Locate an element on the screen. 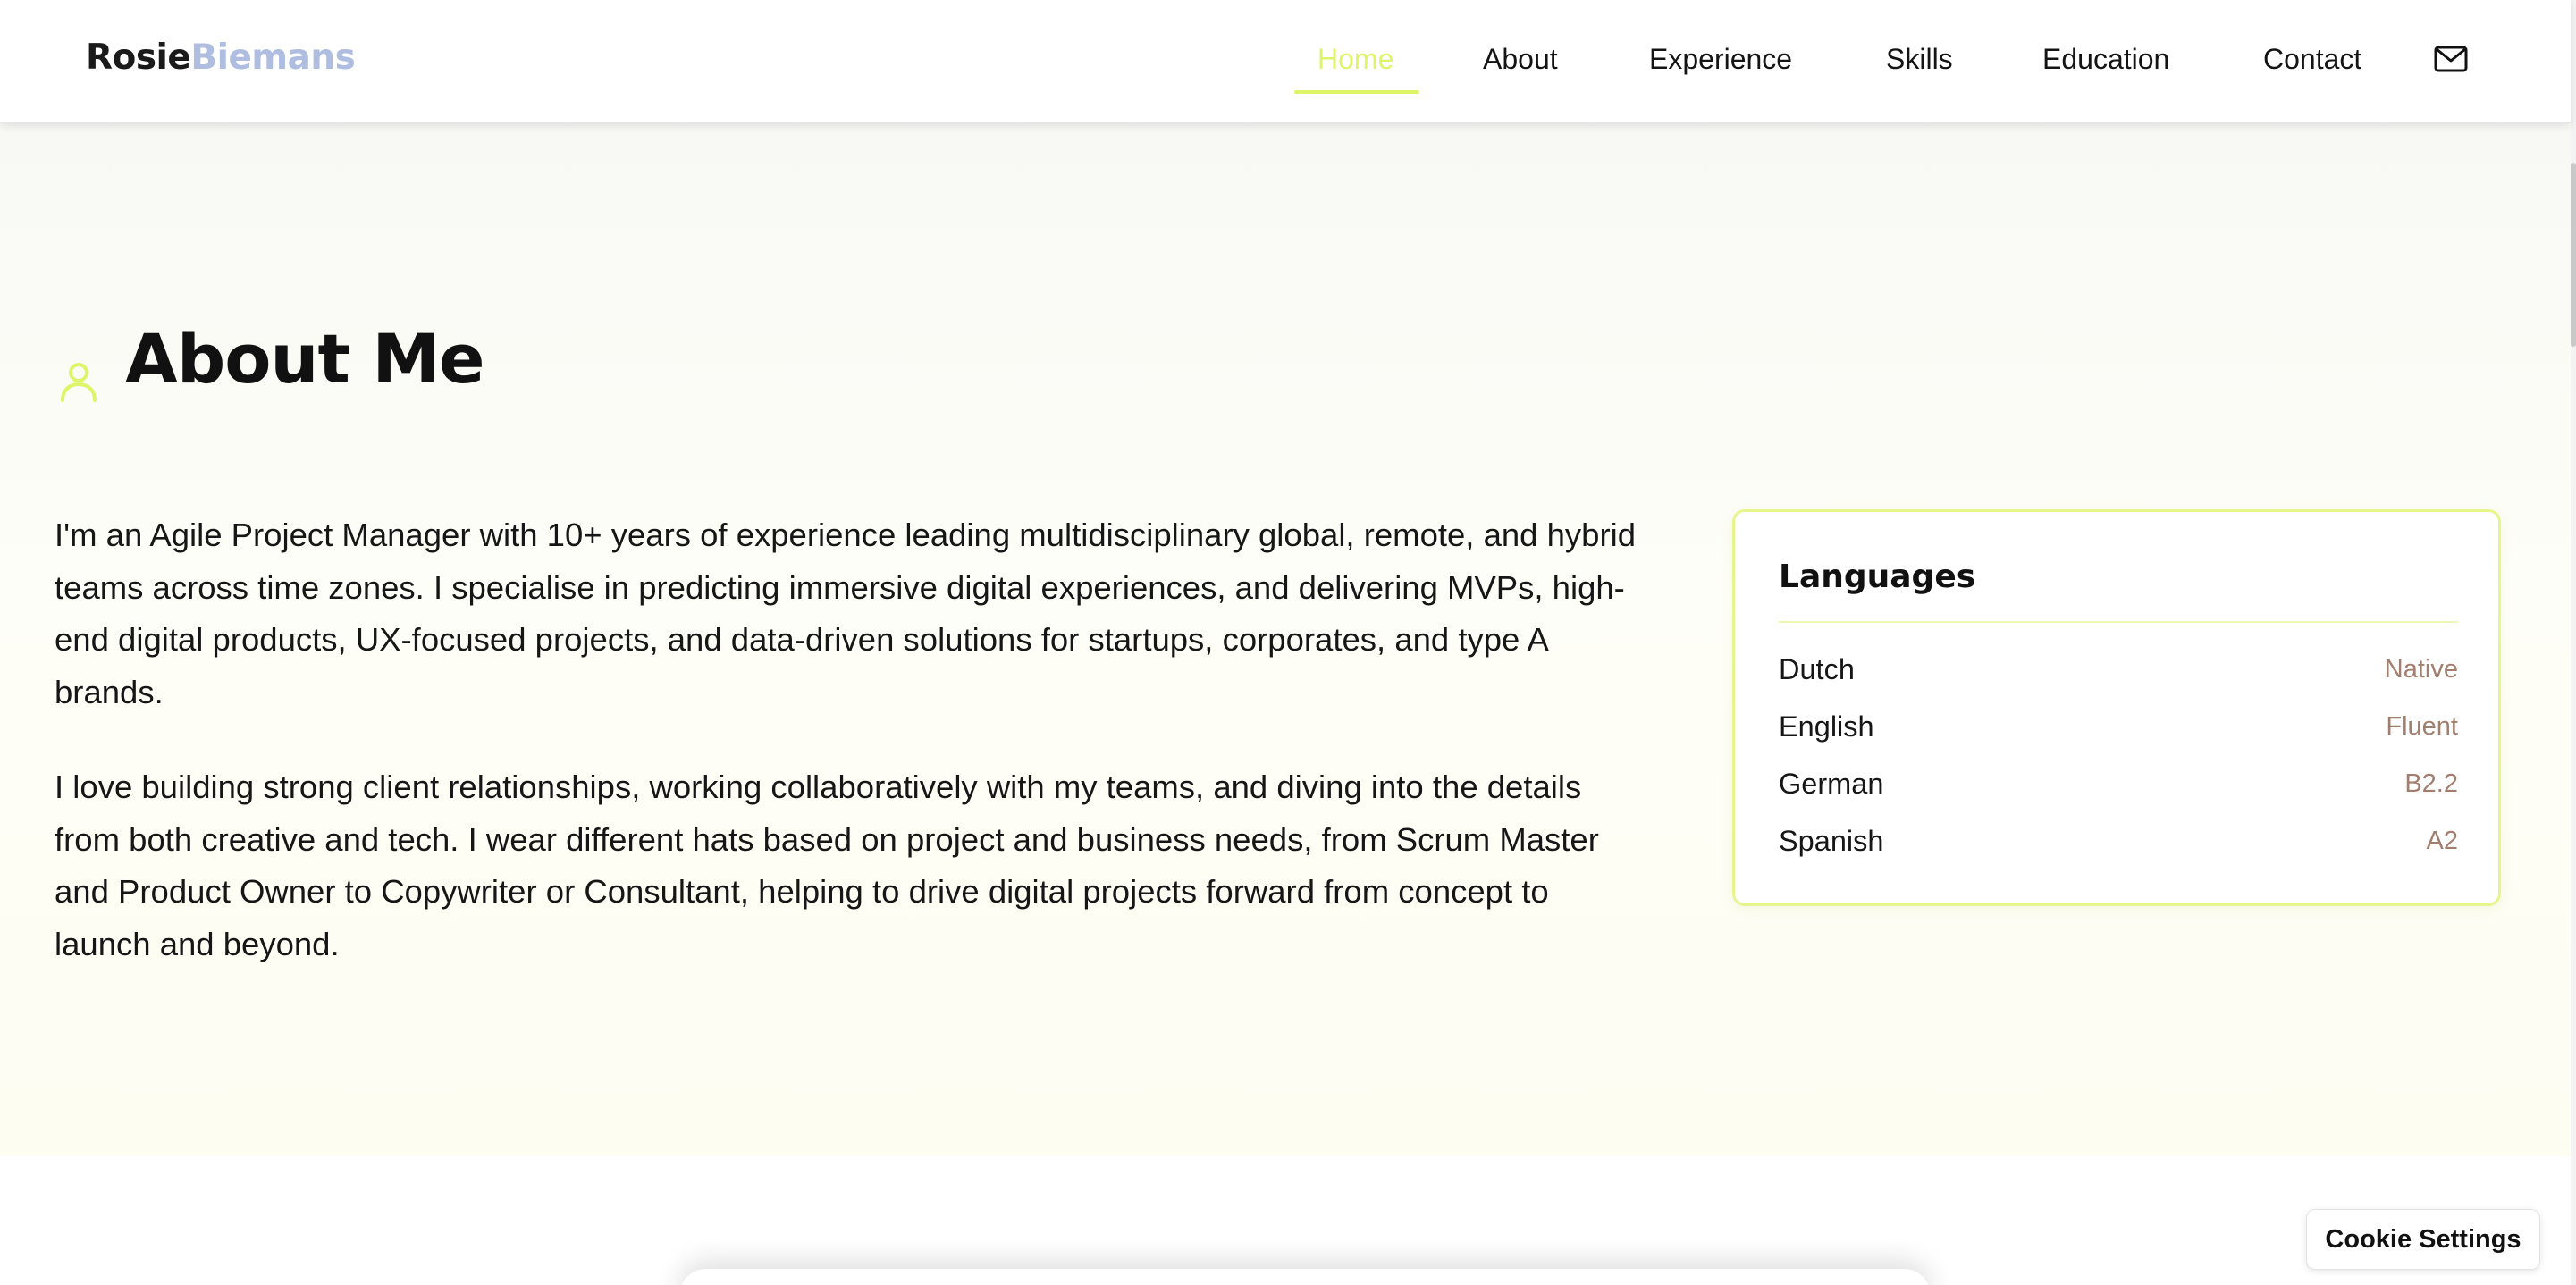 The height and width of the screenshot is (1285, 2576). mail-icon is located at coordinates (2451, 59).